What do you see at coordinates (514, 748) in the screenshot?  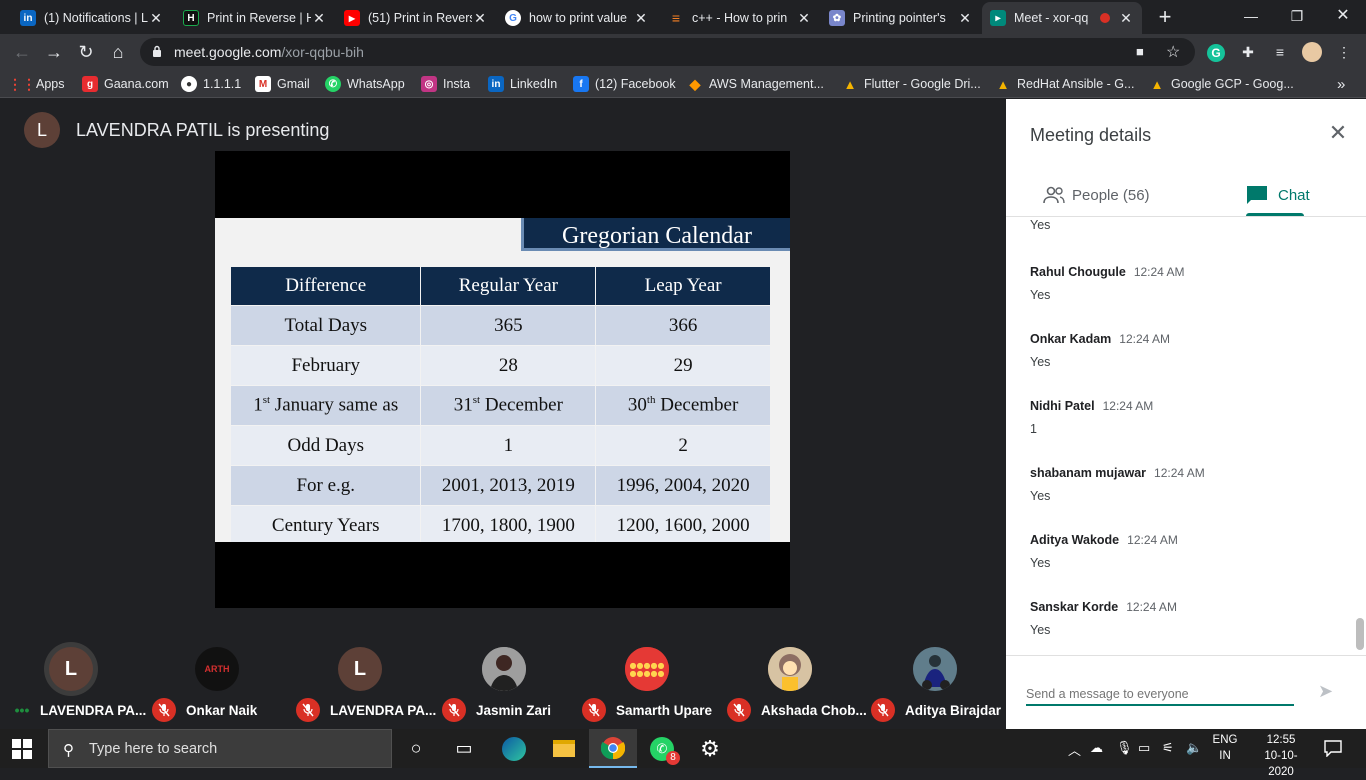 I see `edge-icon` at bounding box center [514, 748].